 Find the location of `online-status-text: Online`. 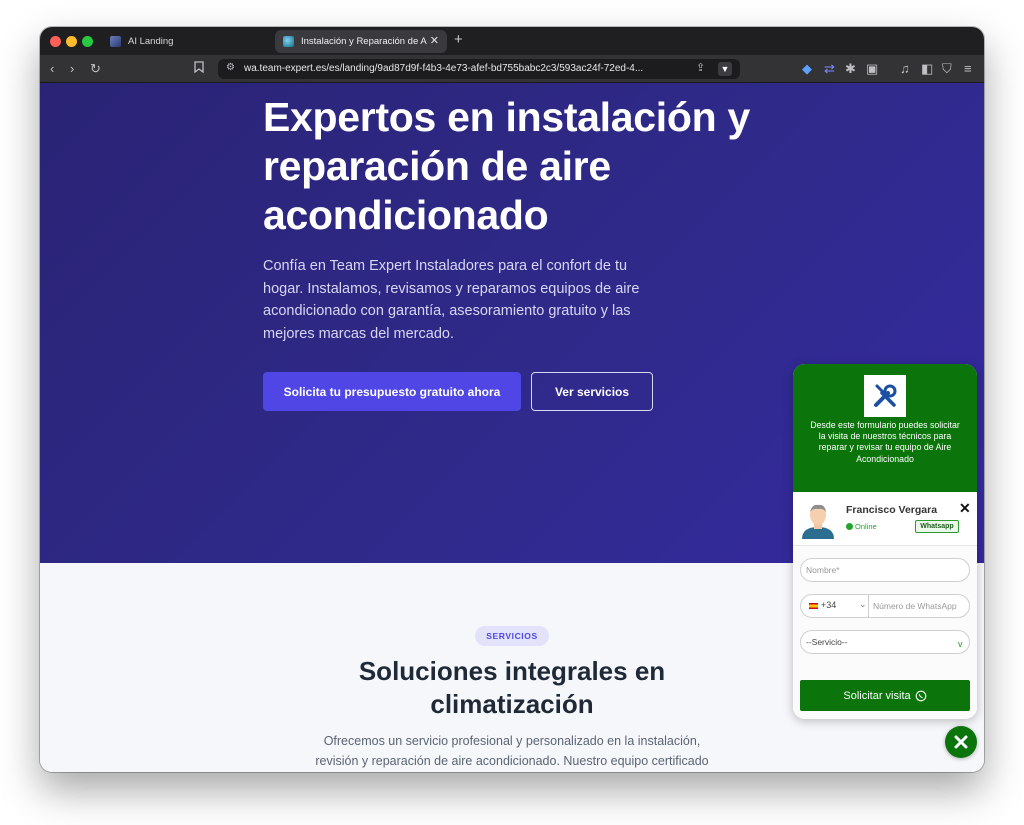

online-status-text: Online is located at coordinates (866, 526).